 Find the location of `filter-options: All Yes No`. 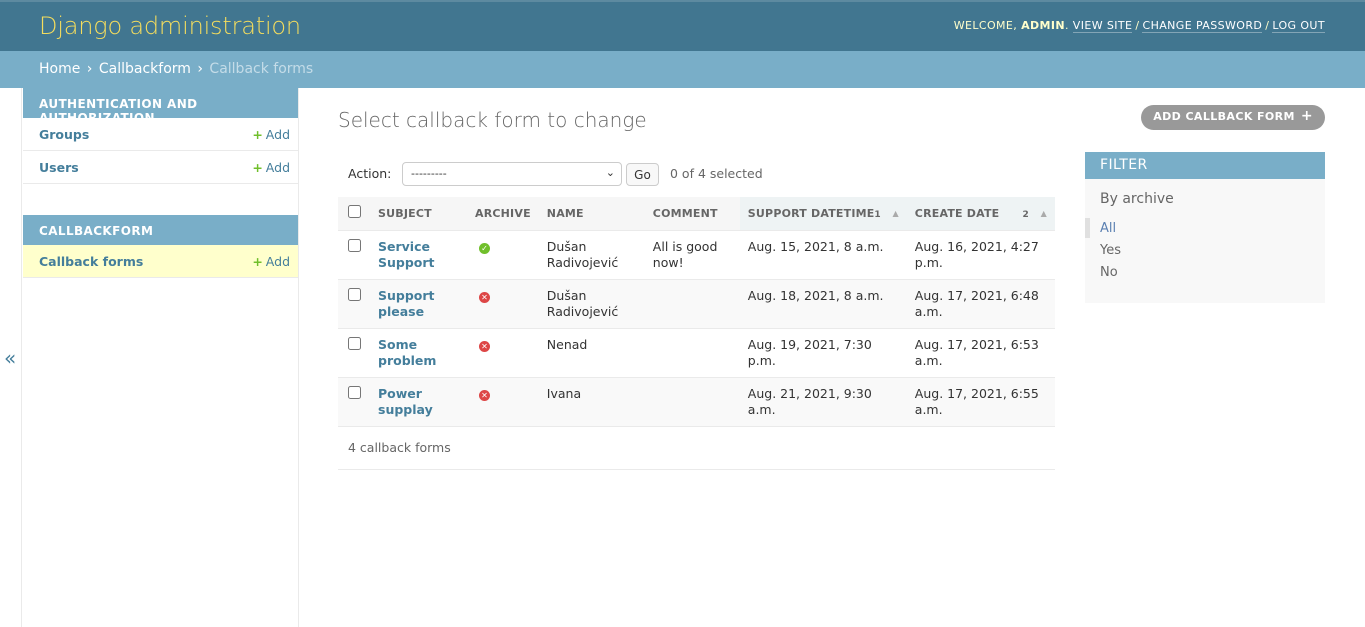

filter-options: All Yes No is located at coordinates (1205, 251).